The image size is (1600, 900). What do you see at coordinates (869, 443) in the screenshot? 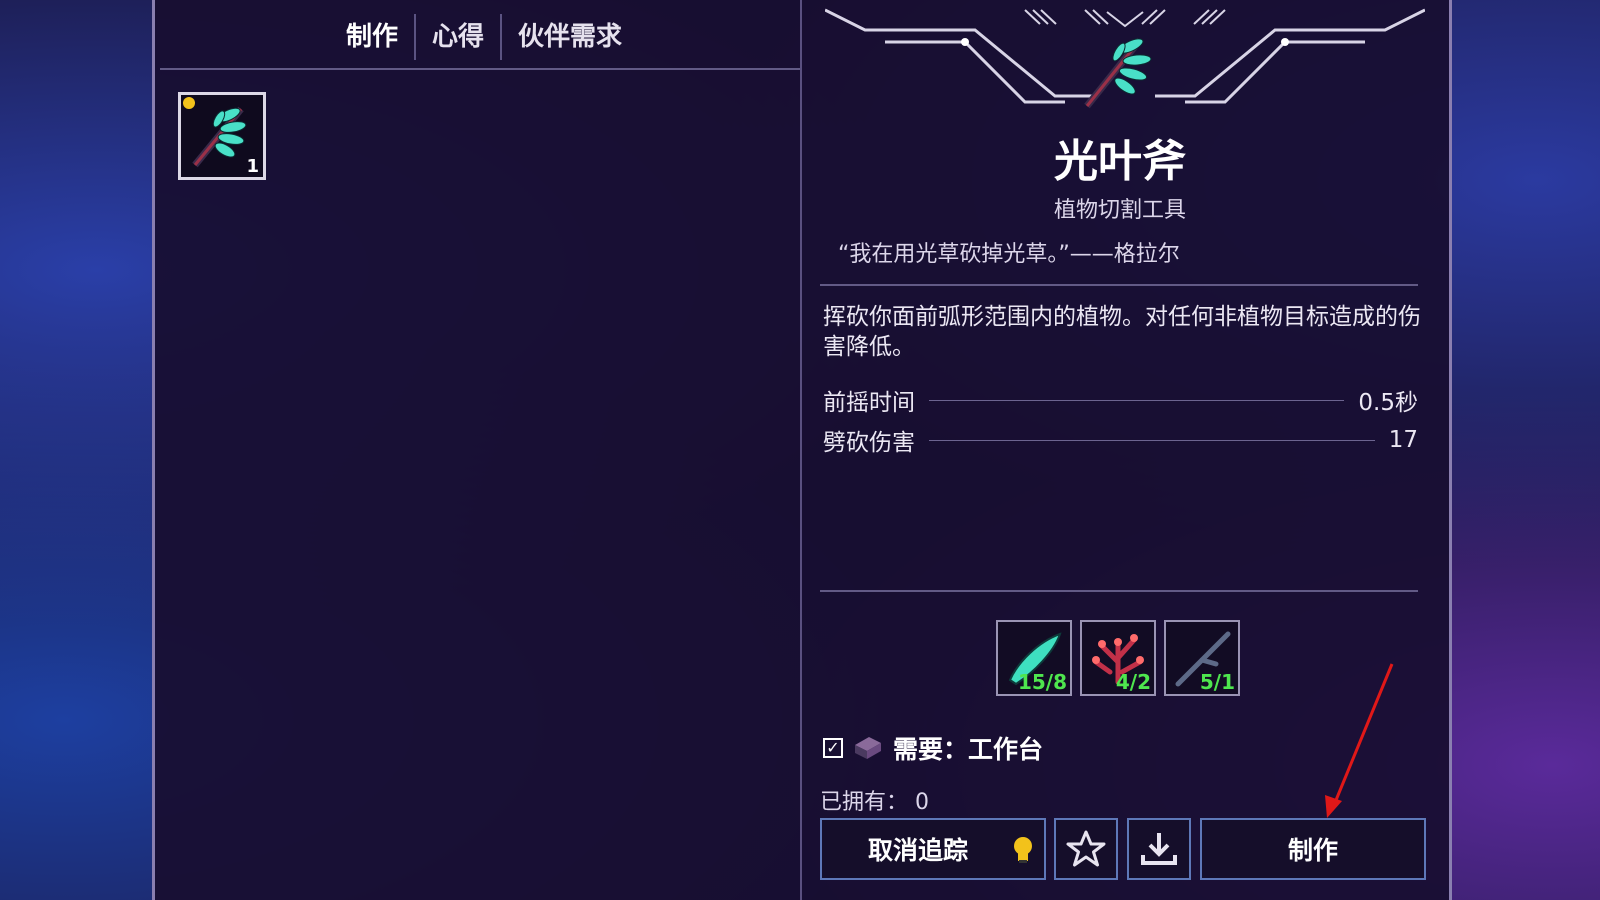
I see `stat-label: 劈砍伤害` at bounding box center [869, 443].